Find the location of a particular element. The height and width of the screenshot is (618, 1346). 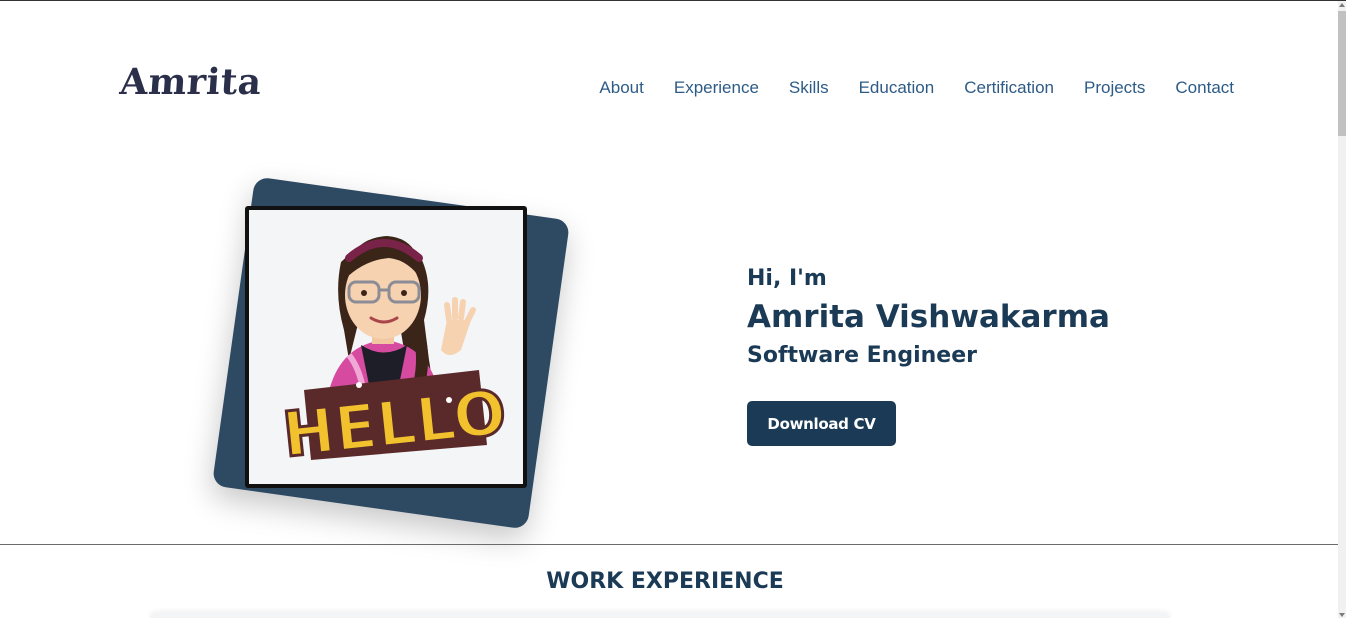

nav-link-projects: Projects is located at coordinates (1114, 88).